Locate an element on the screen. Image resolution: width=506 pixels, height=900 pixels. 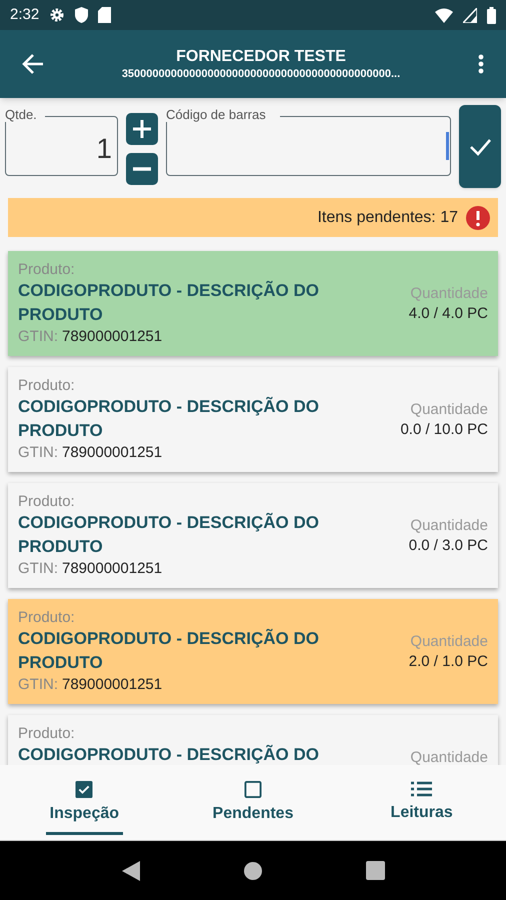
decrement-button is located at coordinates (142, 169).